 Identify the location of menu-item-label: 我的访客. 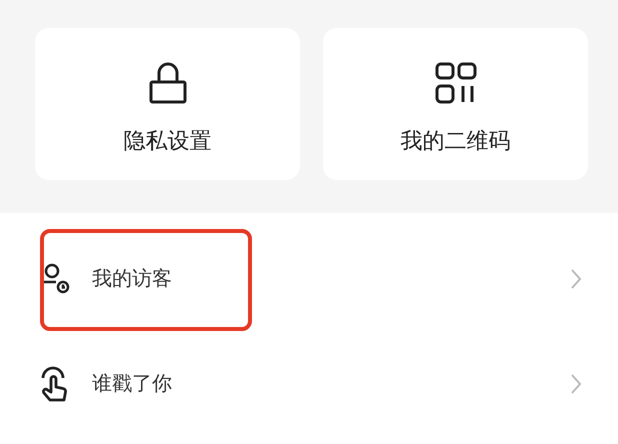
(331, 278).